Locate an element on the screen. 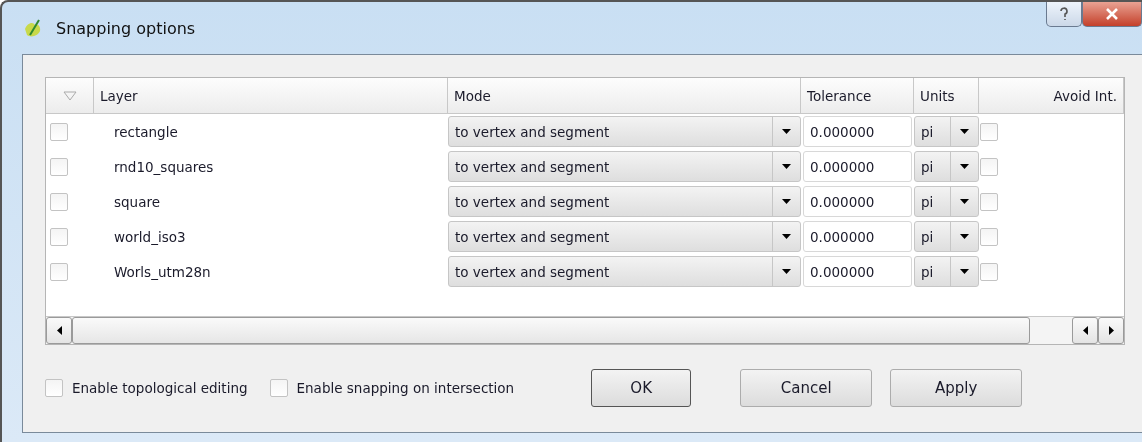  scroll-right-button is located at coordinates (1111, 330).